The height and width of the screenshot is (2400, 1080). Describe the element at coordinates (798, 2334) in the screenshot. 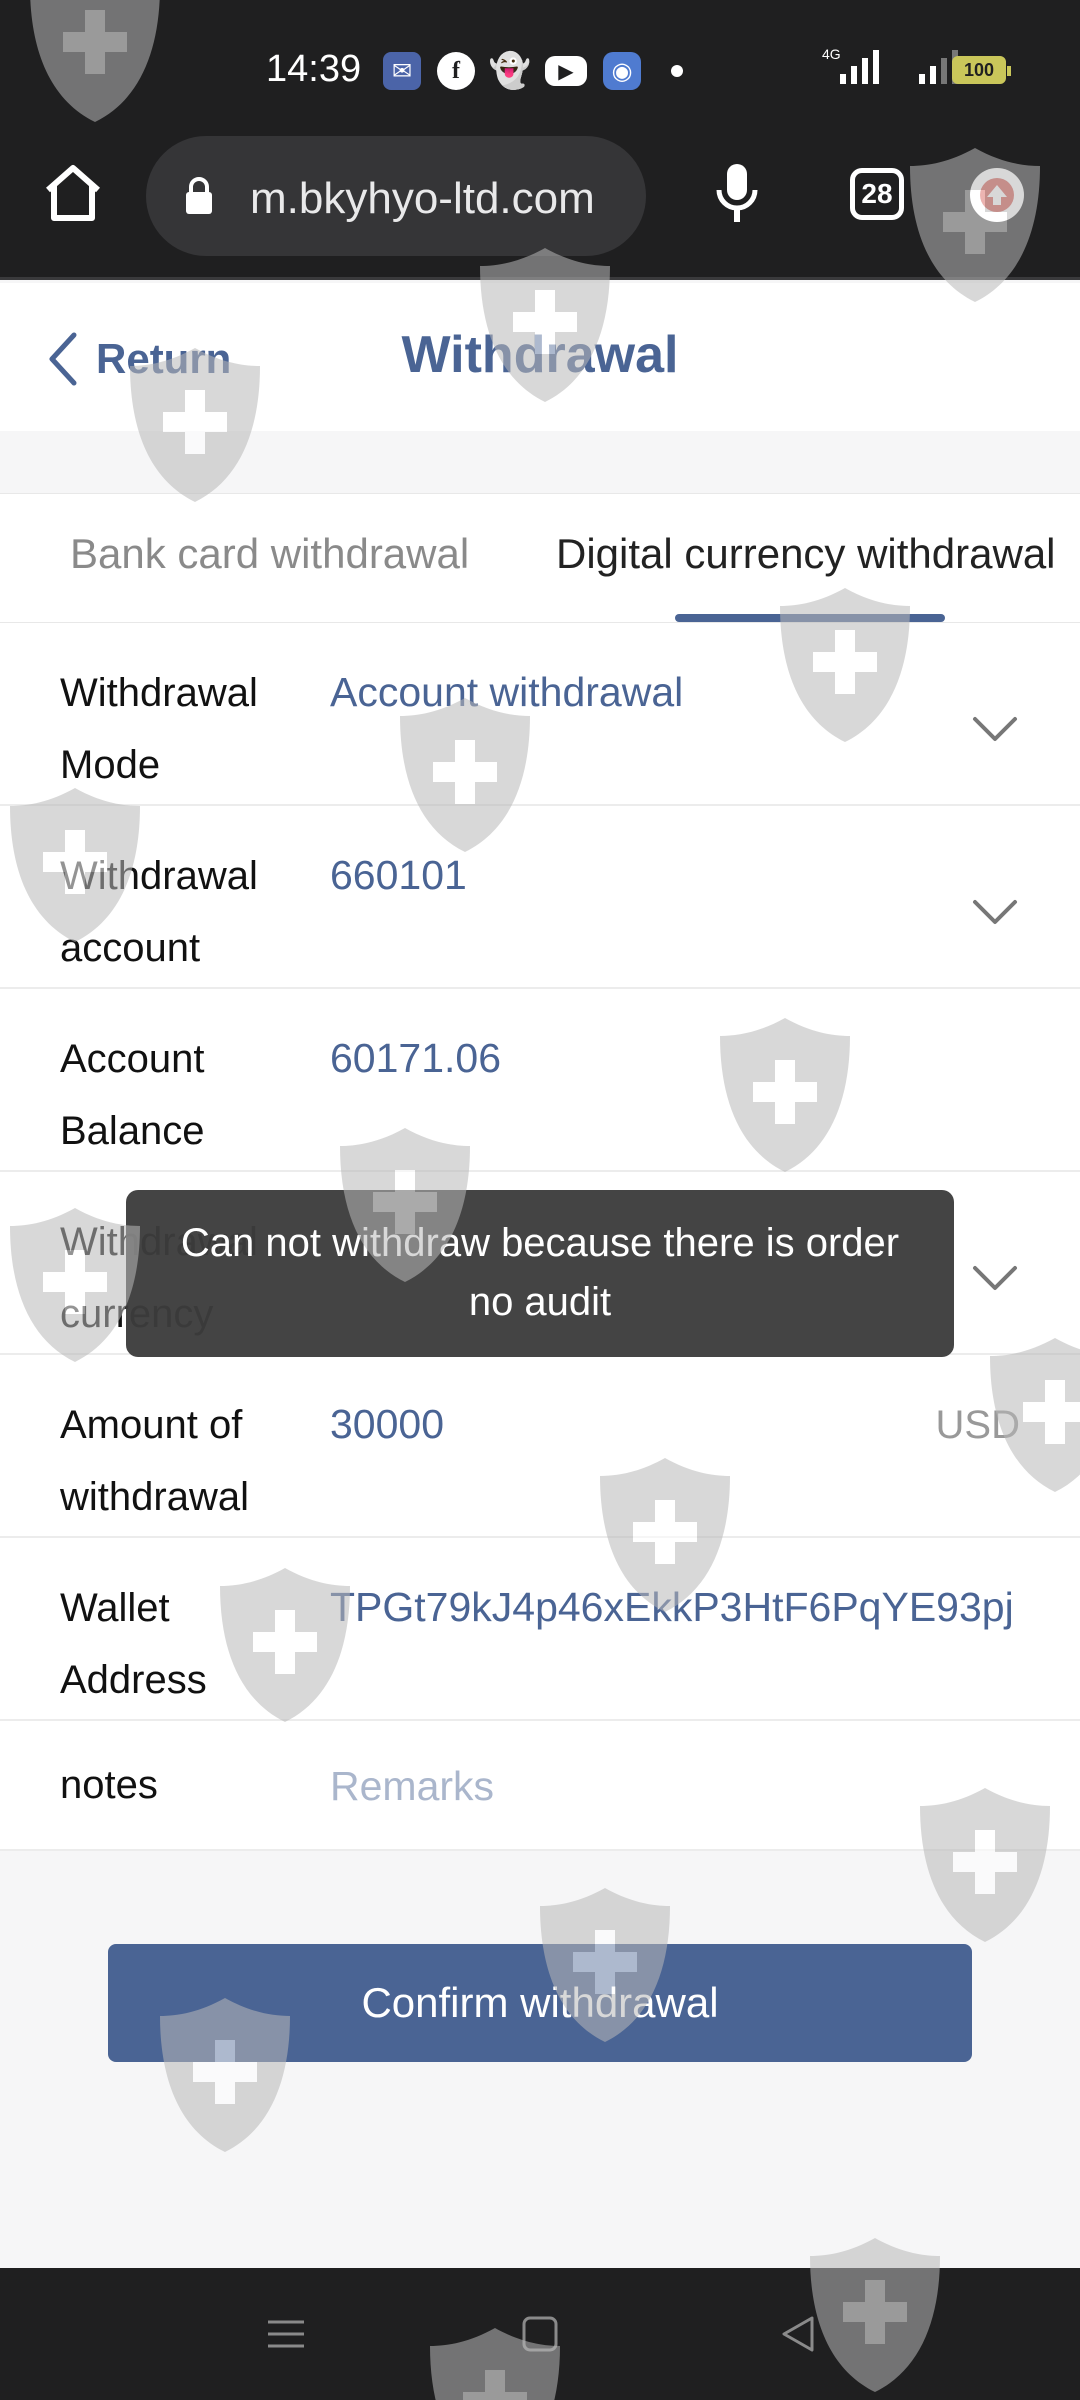

I see `back-nav-icon` at that location.